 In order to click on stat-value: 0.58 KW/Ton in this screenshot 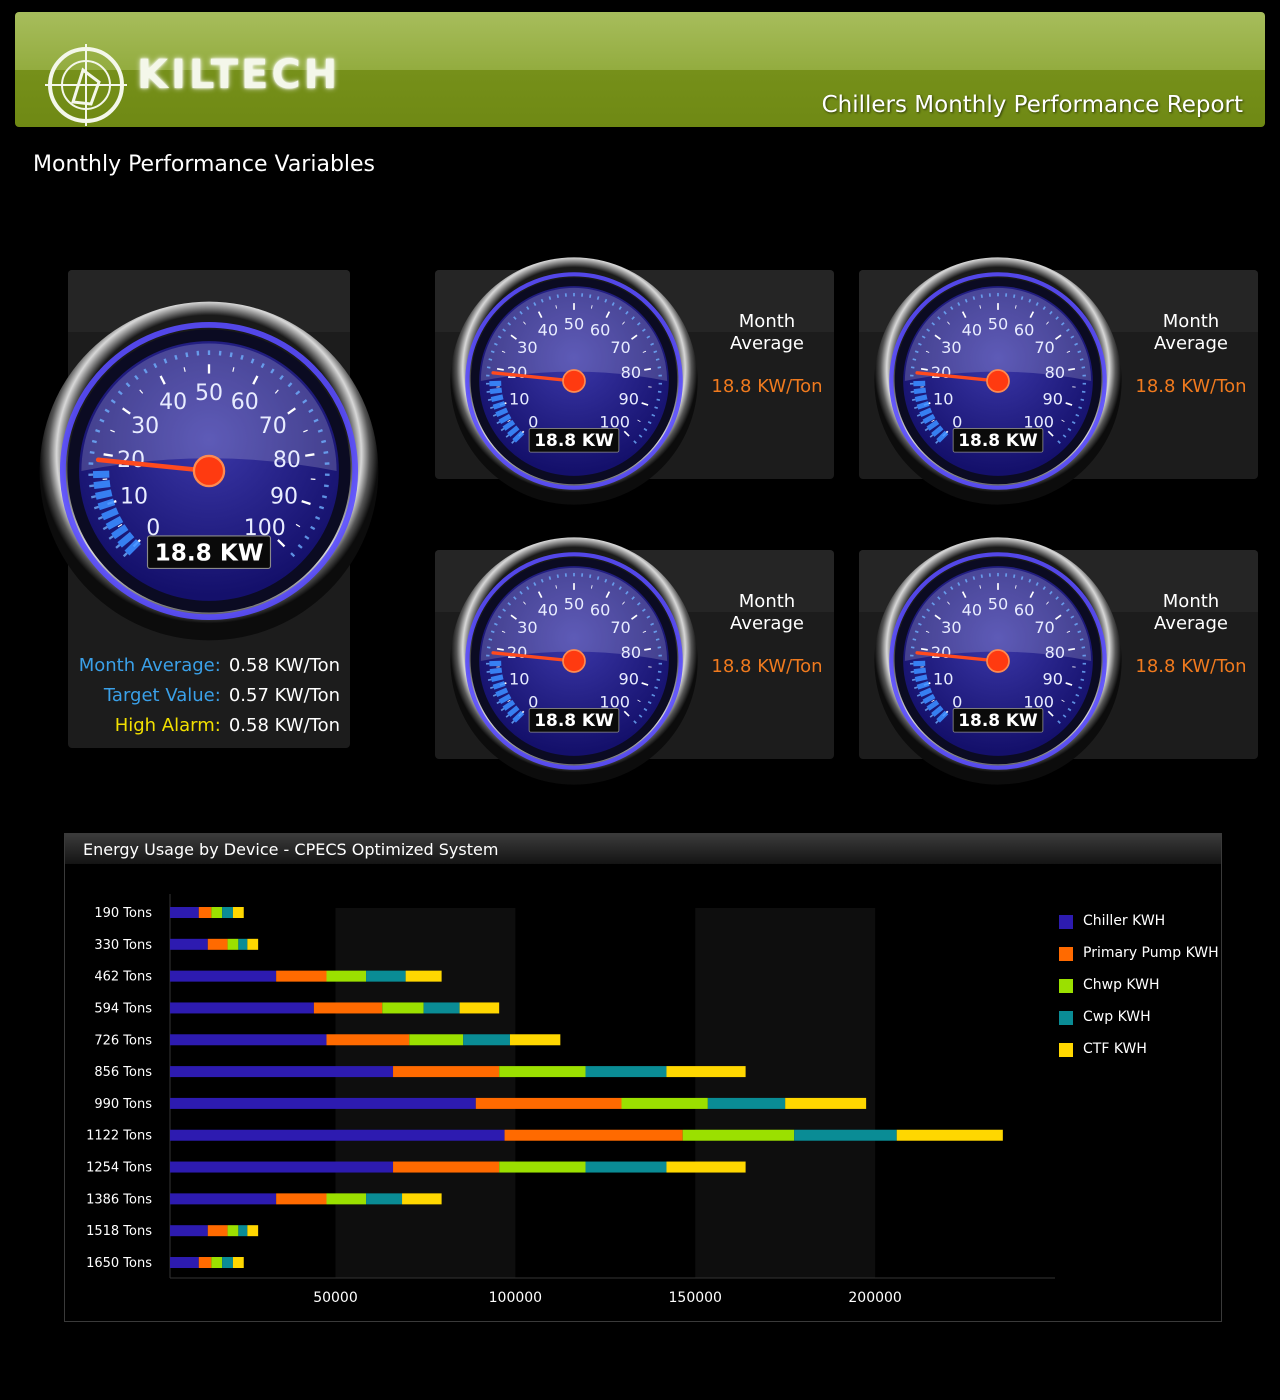, I will do `click(284, 725)`.